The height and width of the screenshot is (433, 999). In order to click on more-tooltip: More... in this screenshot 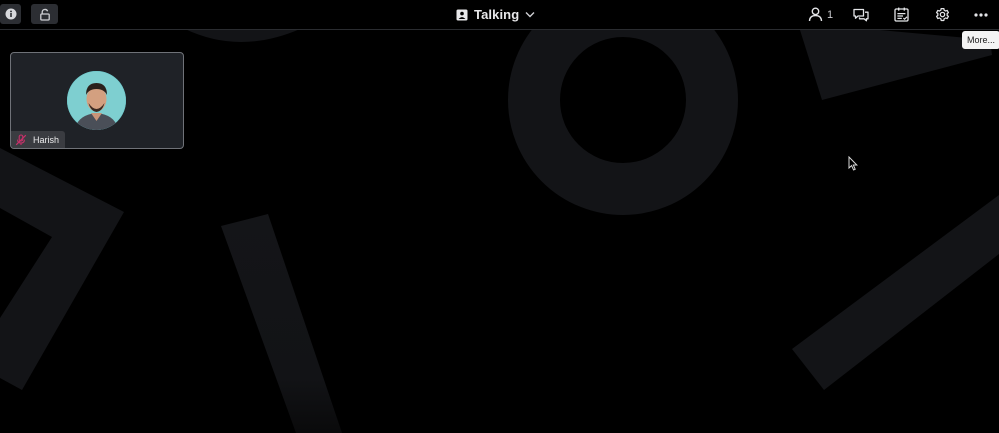, I will do `click(980, 40)`.